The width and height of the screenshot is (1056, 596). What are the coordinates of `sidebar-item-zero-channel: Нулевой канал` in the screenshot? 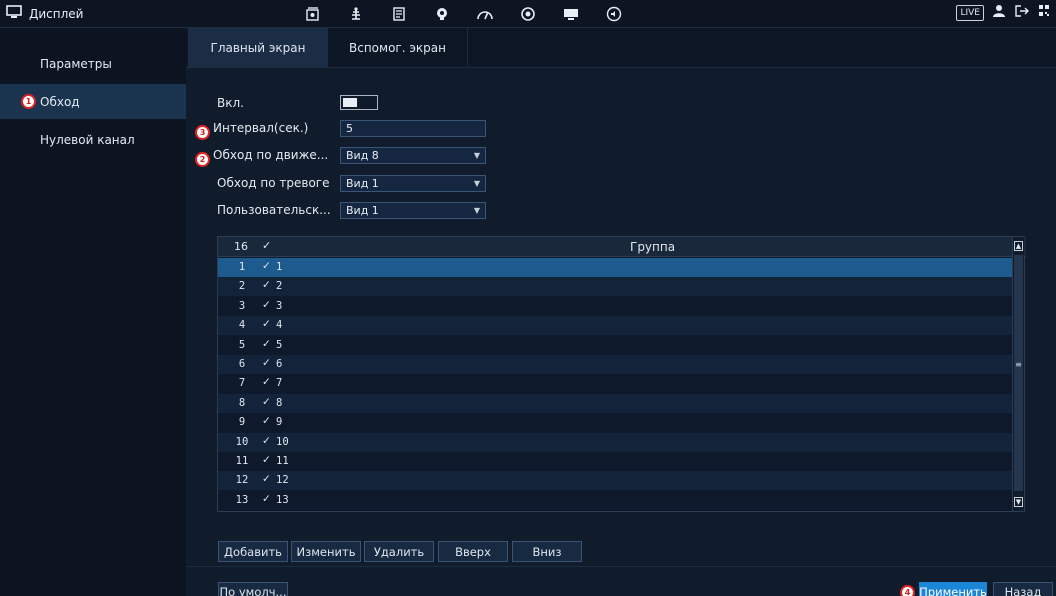 It's located at (93, 139).